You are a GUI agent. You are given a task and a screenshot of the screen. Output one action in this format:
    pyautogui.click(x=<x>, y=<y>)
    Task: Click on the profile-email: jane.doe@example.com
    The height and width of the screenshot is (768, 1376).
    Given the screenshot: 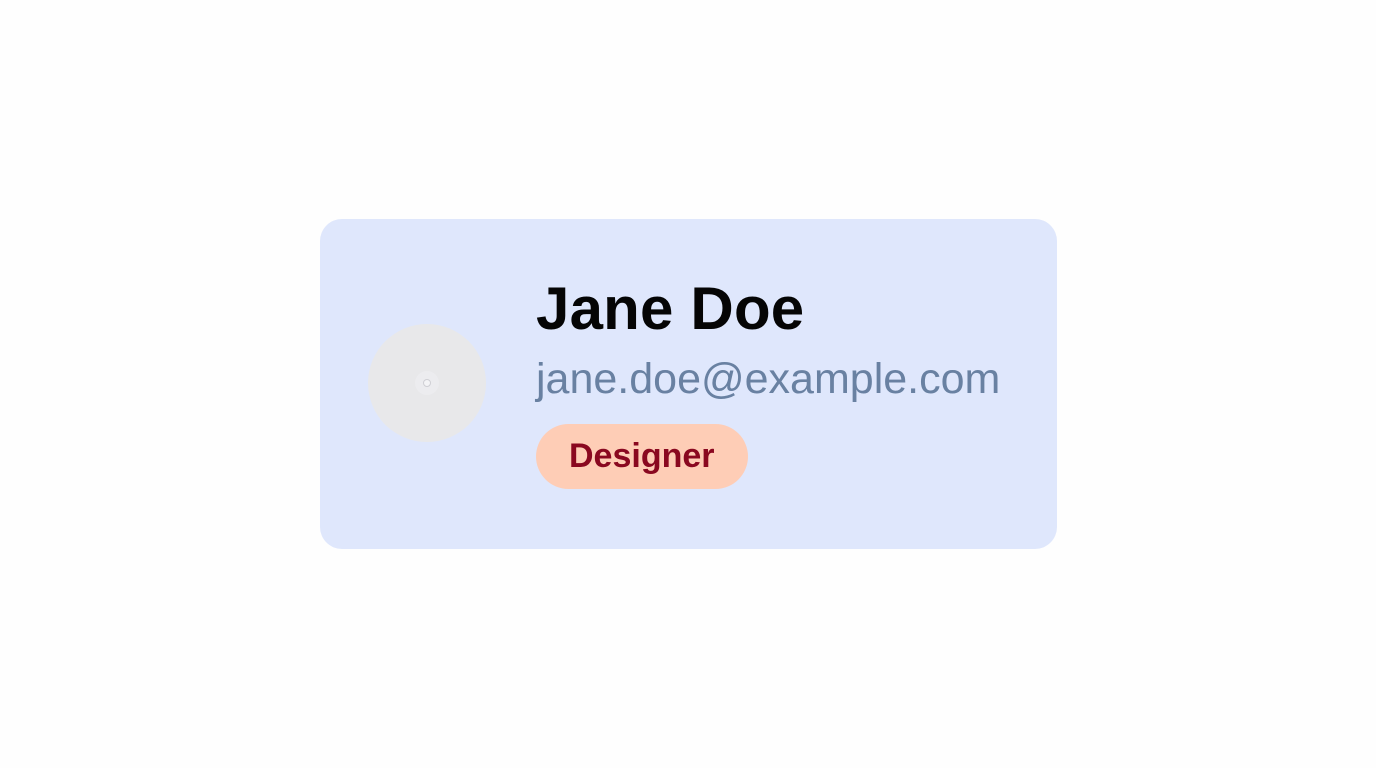 What is the action you would take?
    pyautogui.click(x=768, y=379)
    